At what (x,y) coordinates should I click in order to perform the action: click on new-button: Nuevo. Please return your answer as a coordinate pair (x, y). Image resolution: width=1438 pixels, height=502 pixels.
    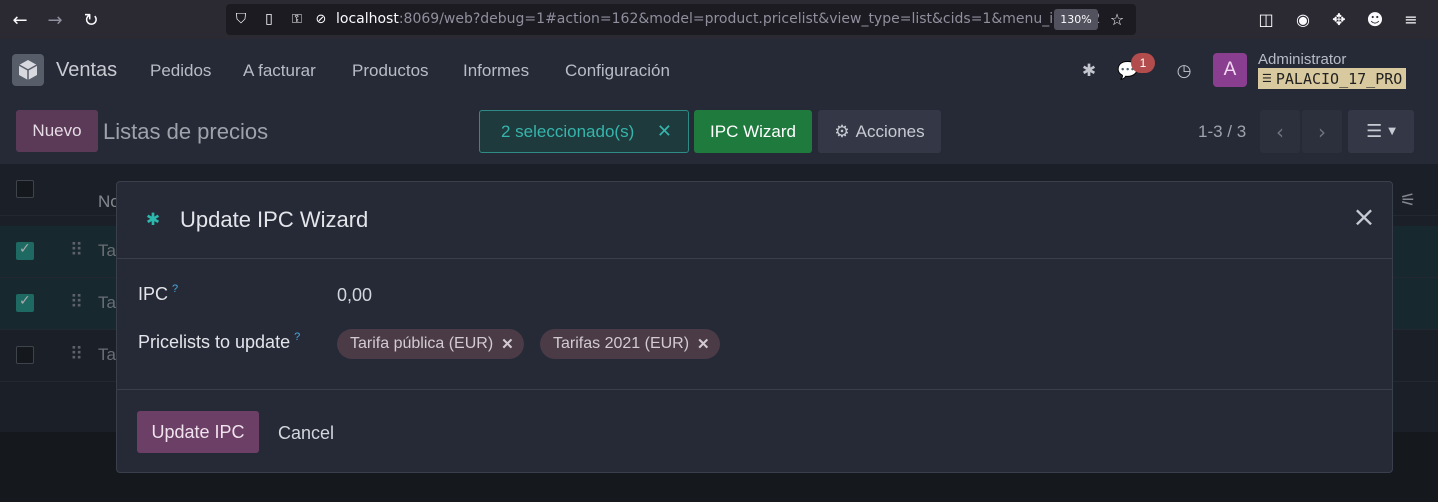
    Looking at the image, I should click on (57, 131).